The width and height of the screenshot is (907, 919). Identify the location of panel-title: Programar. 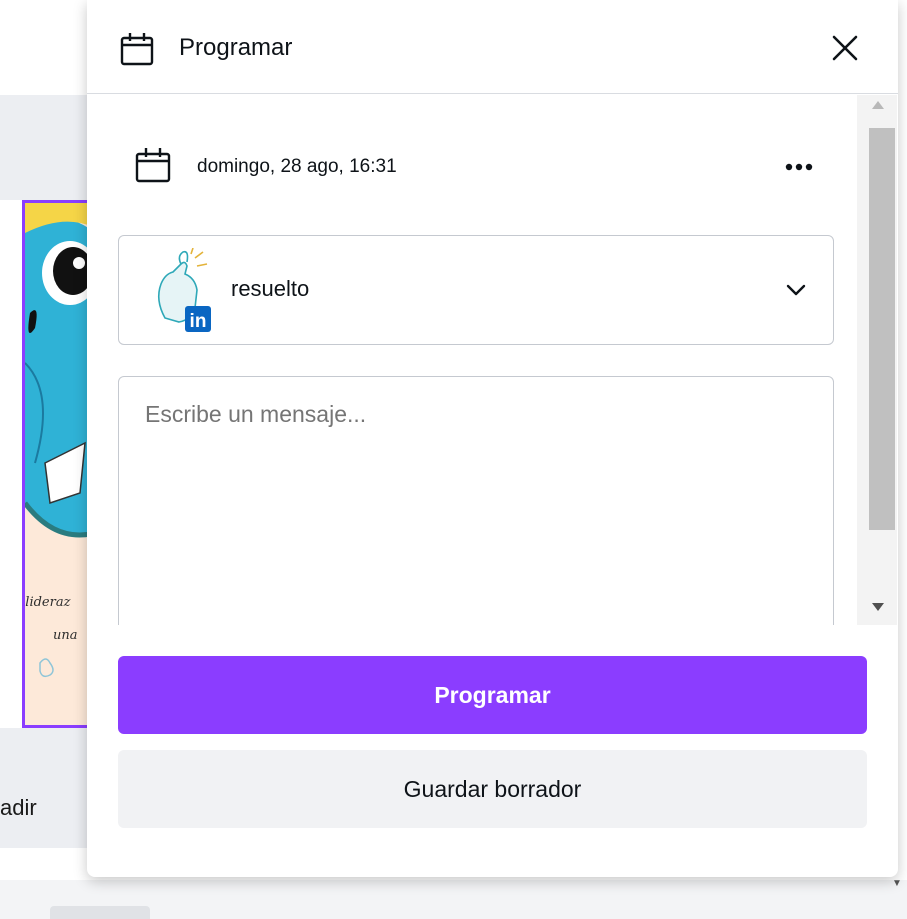
(236, 47).